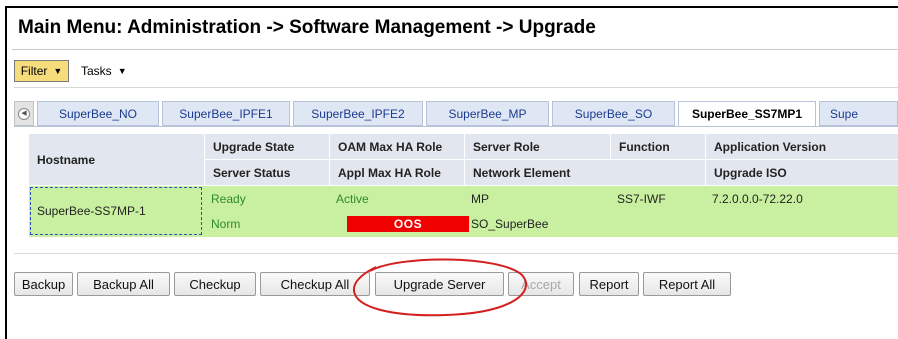  What do you see at coordinates (456, 126) in the screenshot?
I see `tabs-divider` at bounding box center [456, 126].